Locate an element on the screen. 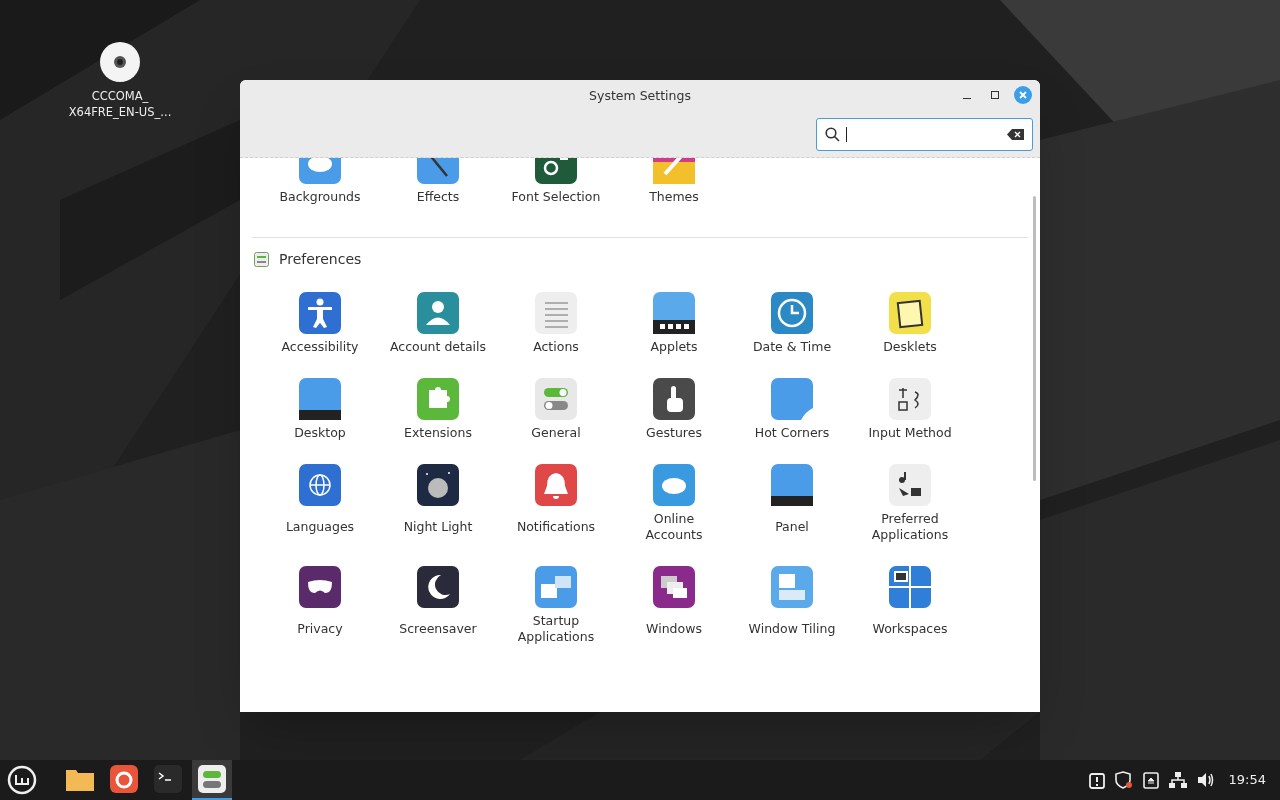 The height and width of the screenshot is (800, 1280). item-label: Notifications is located at coordinates (556, 527).